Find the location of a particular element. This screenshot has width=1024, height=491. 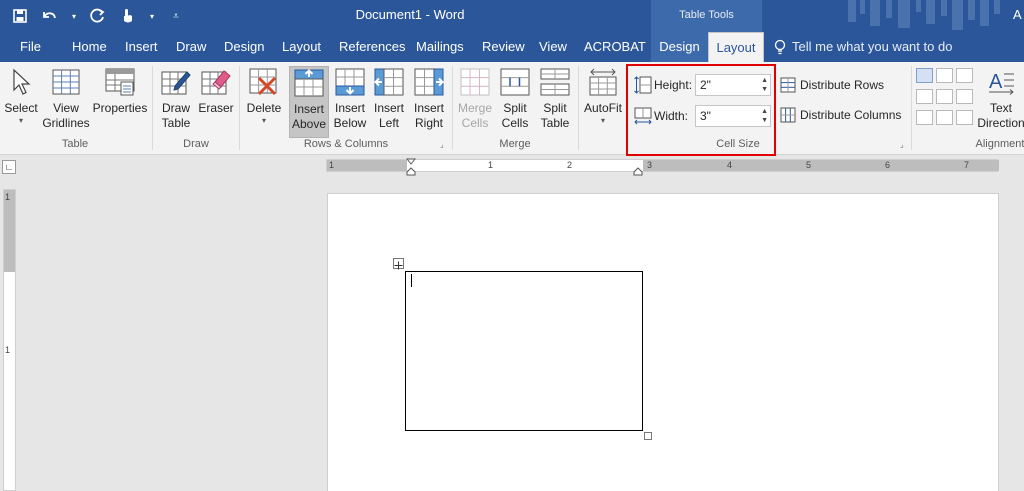

tell-me-text: Tell me what you want to do is located at coordinates (872, 46).